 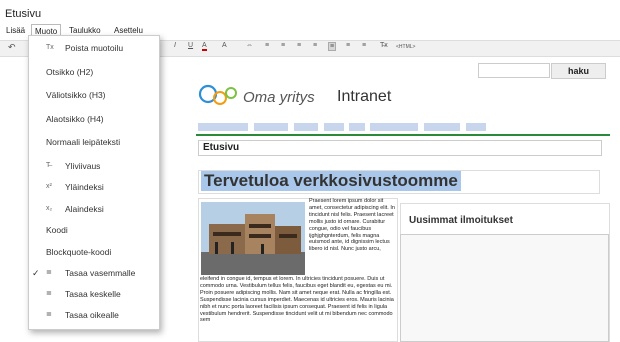 I want to click on menu-item-label: Otsikko (H2), so click(x=70, y=72).